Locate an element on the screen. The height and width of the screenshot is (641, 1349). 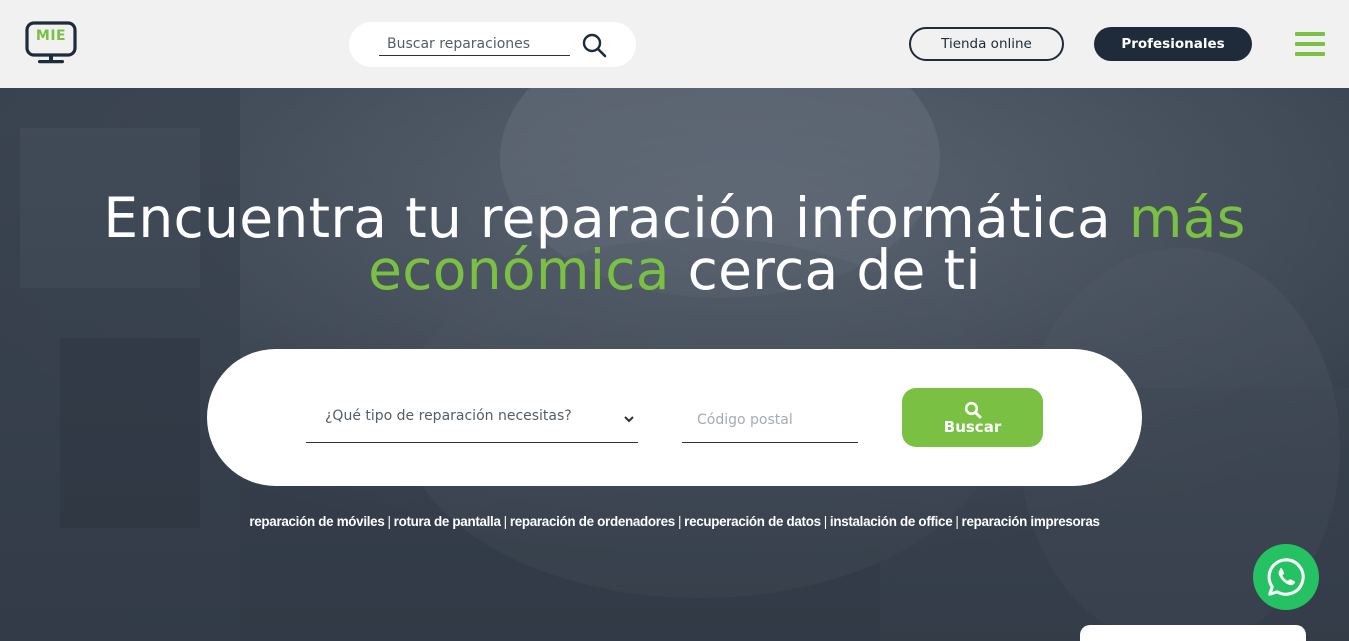
hero-title-part2: cerca de ti is located at coordinates (825, 270).